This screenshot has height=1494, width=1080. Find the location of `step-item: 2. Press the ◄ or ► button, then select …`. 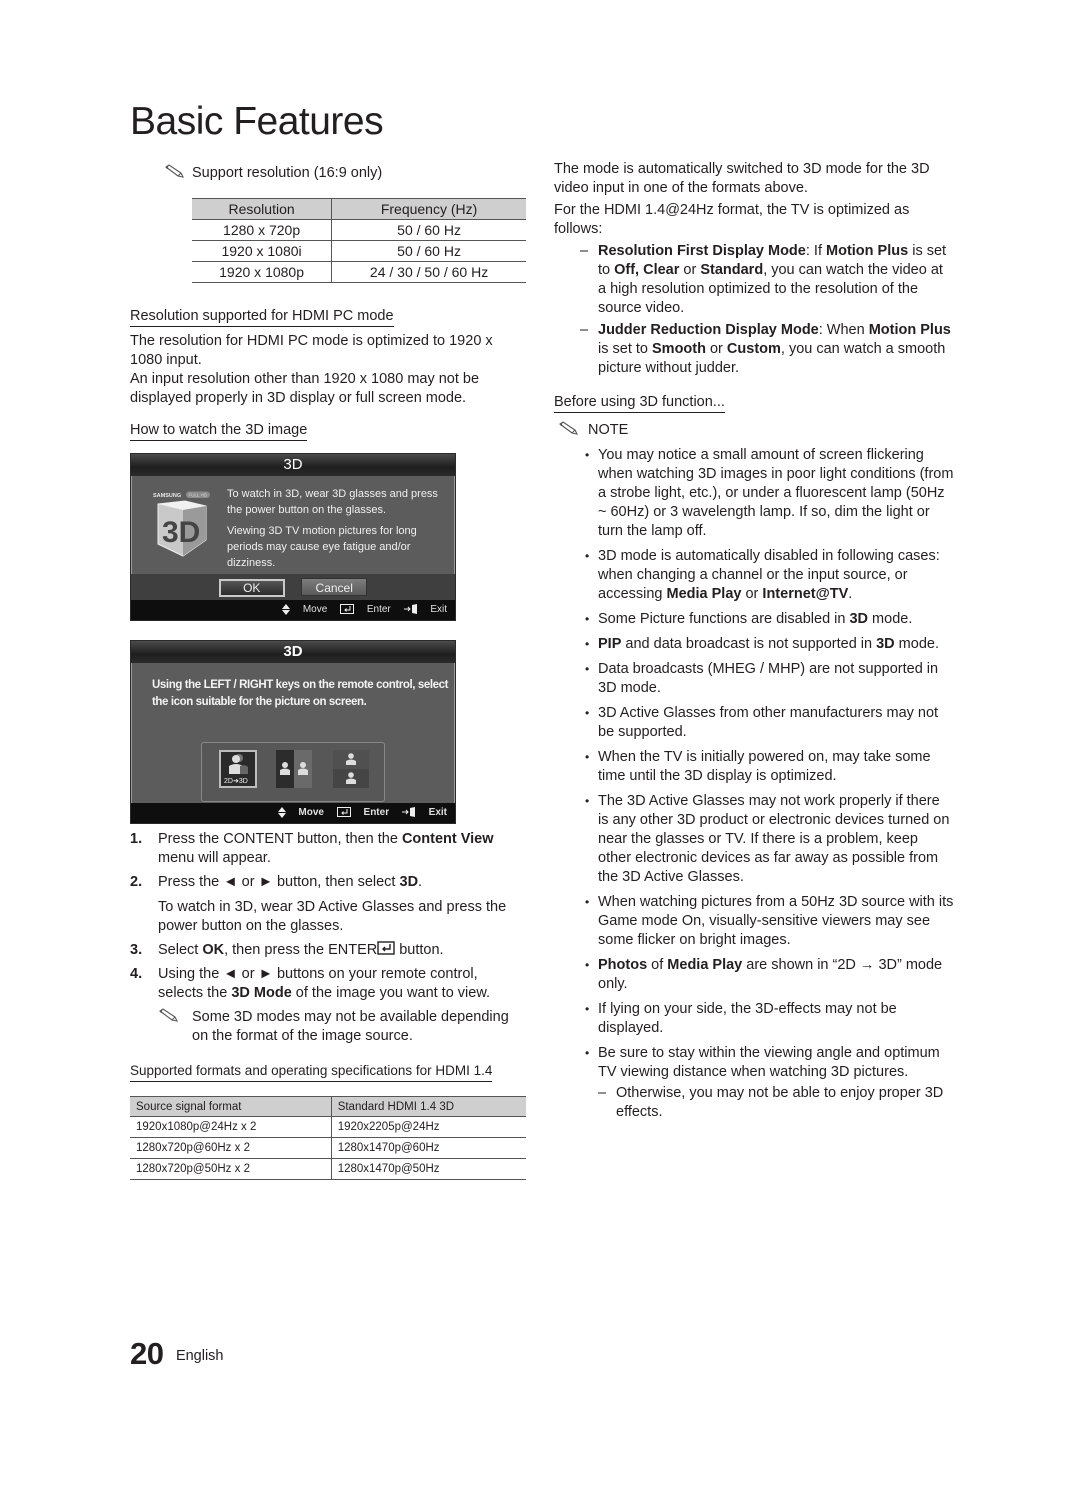

step-item: 2. Press the ◄ or ► button, then select … is located at coordinates (328, 904).